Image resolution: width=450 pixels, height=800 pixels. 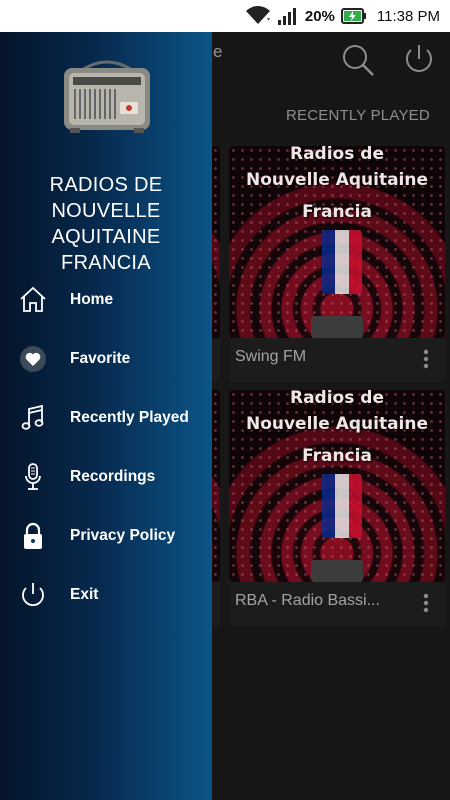 What do you see at coordinates (33, 359) in the screenshot?
I see `heart-icon` at bounding box center [33, 359].